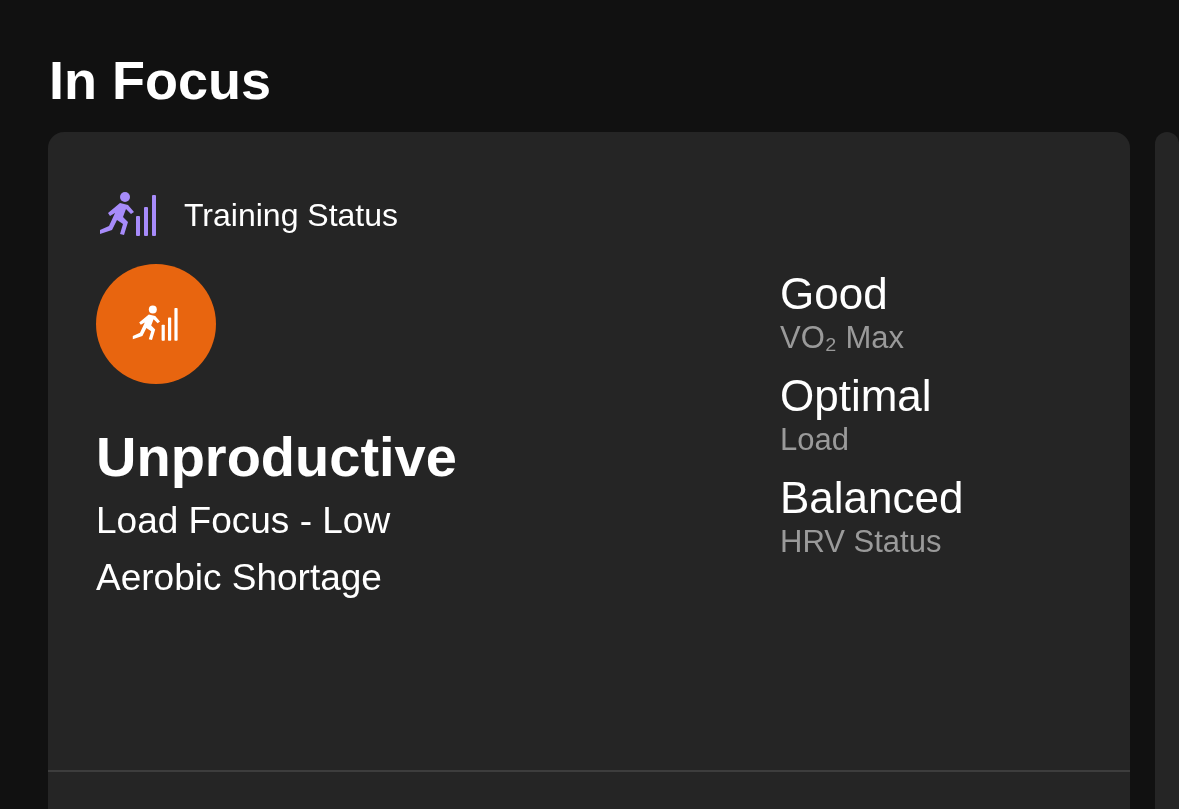 This screenshot has height=809, width=1179. What do you see at coordinates (277, 457) in the screenshot?
I see `status-text: Unproductive` at bounding box center [277, 457].